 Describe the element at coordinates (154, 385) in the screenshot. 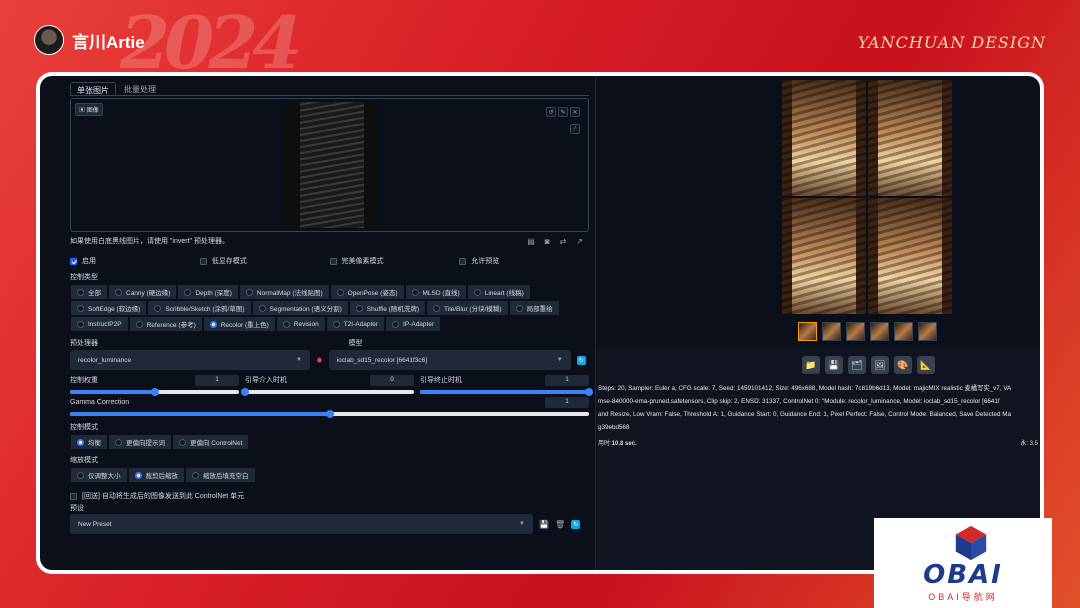

I see `slider-weight: 控制权重 1` at that location.